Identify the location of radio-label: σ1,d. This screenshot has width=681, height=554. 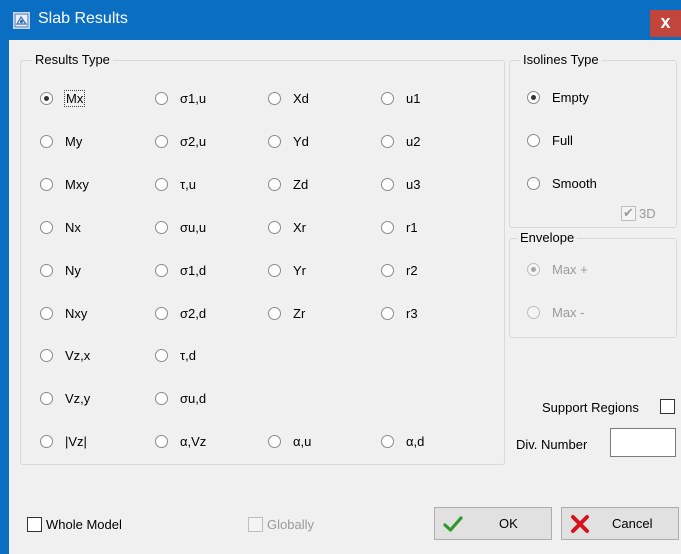
(193, 270).